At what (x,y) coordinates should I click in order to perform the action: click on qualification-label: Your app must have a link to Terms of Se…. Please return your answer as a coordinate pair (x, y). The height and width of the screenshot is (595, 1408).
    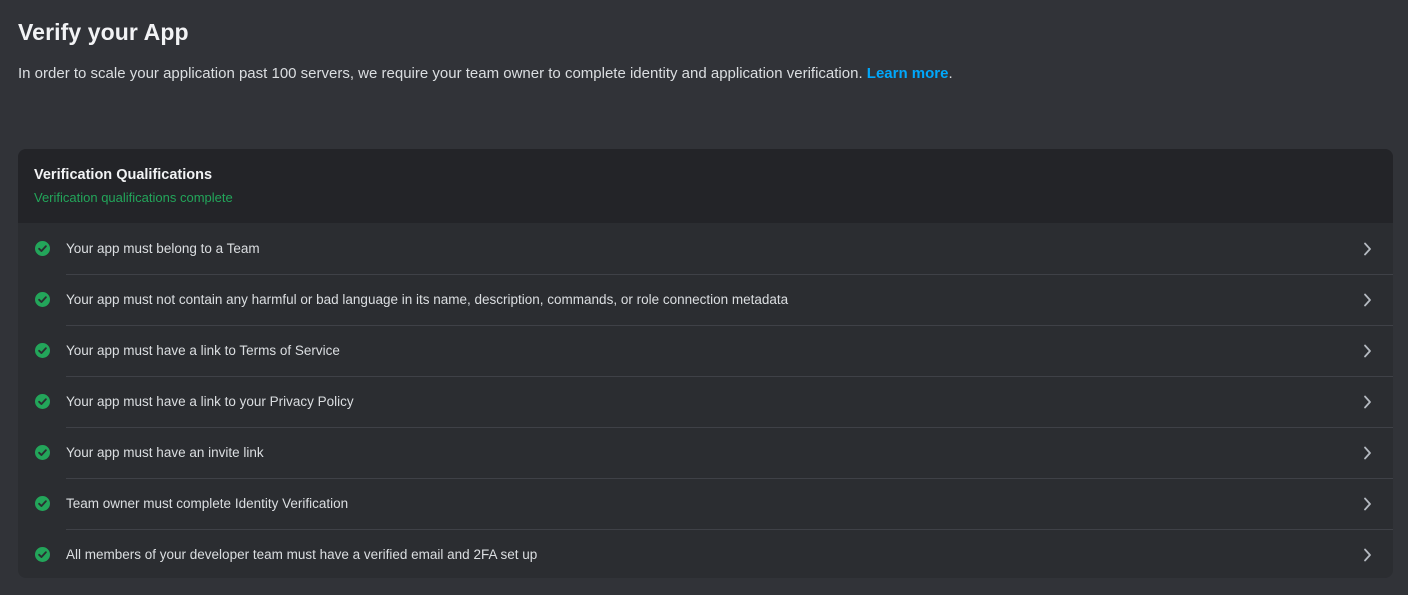
    Looking at the image, I should click on (203, 350).